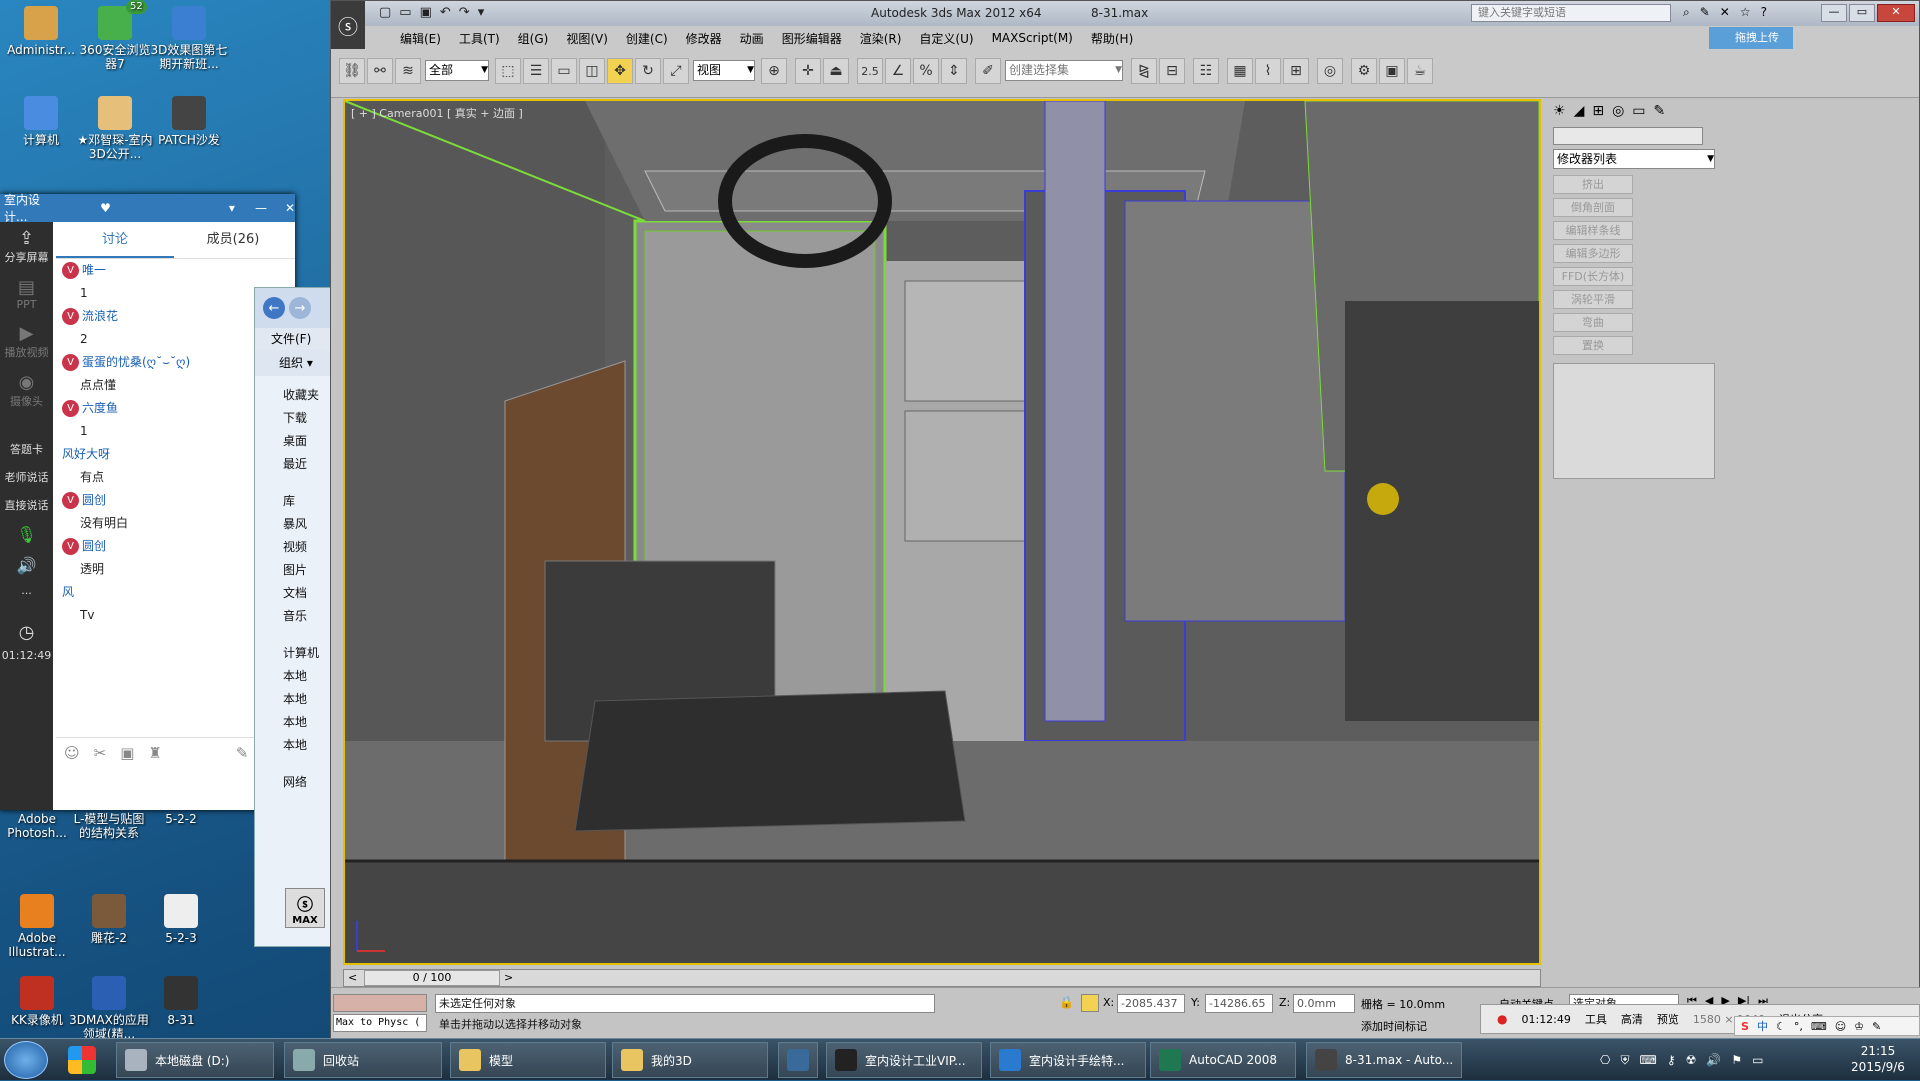  Describe the element at coordinates (1764, 12) in the screenshot. I see `help-icon: ?` at that location.